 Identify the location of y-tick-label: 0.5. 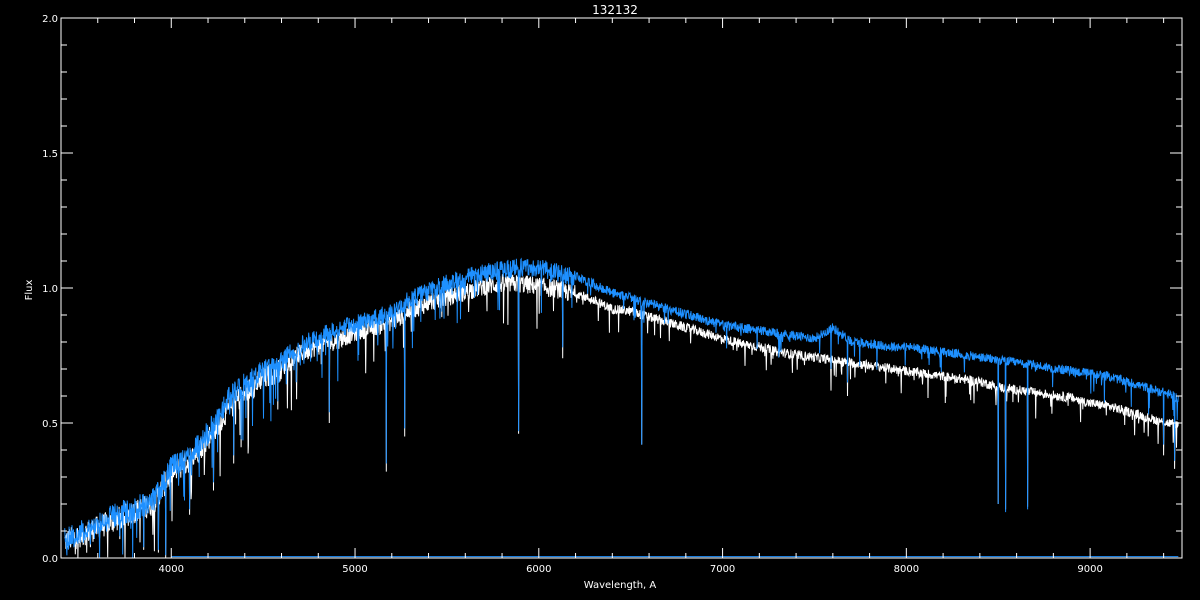
(50, 424).